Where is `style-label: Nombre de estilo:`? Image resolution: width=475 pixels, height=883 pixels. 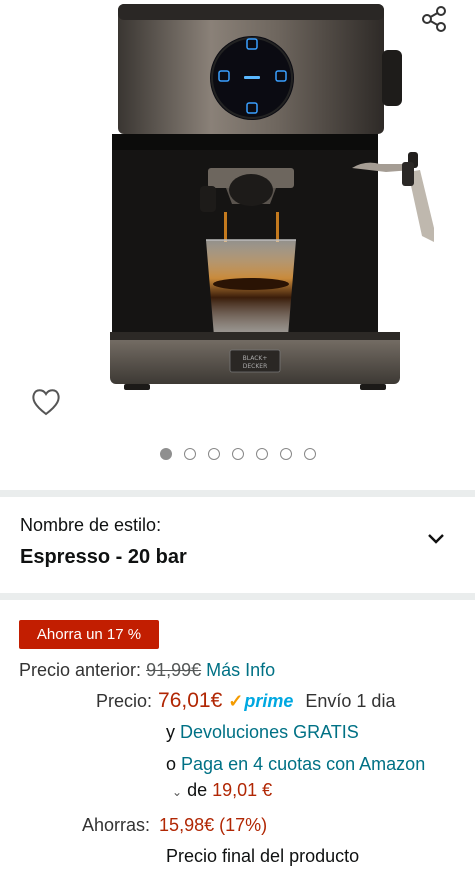
style-label: Nombre de estilo: is located at coordinates (91, 525).